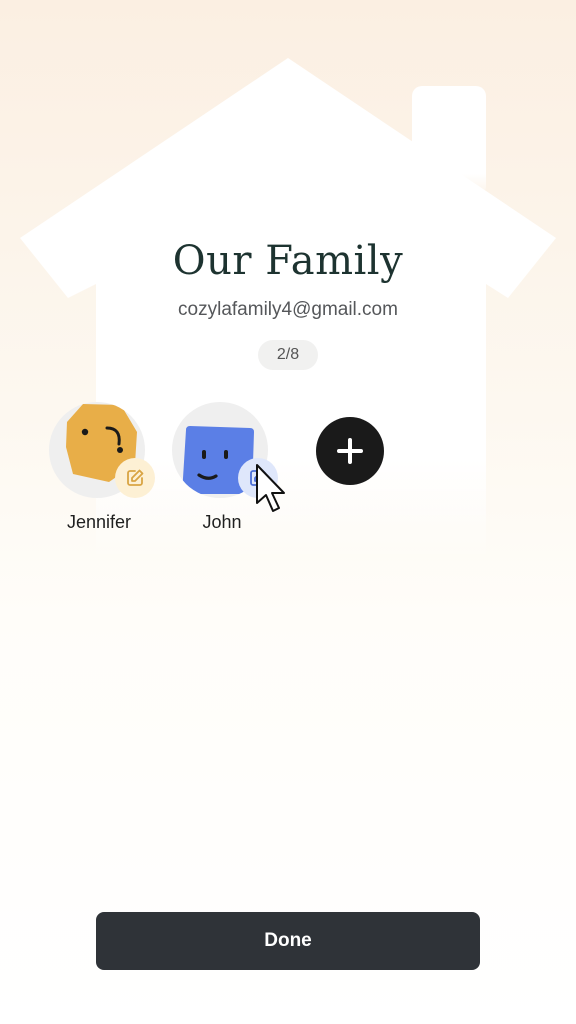  I want to click on member-name: John, so click(222, 522).